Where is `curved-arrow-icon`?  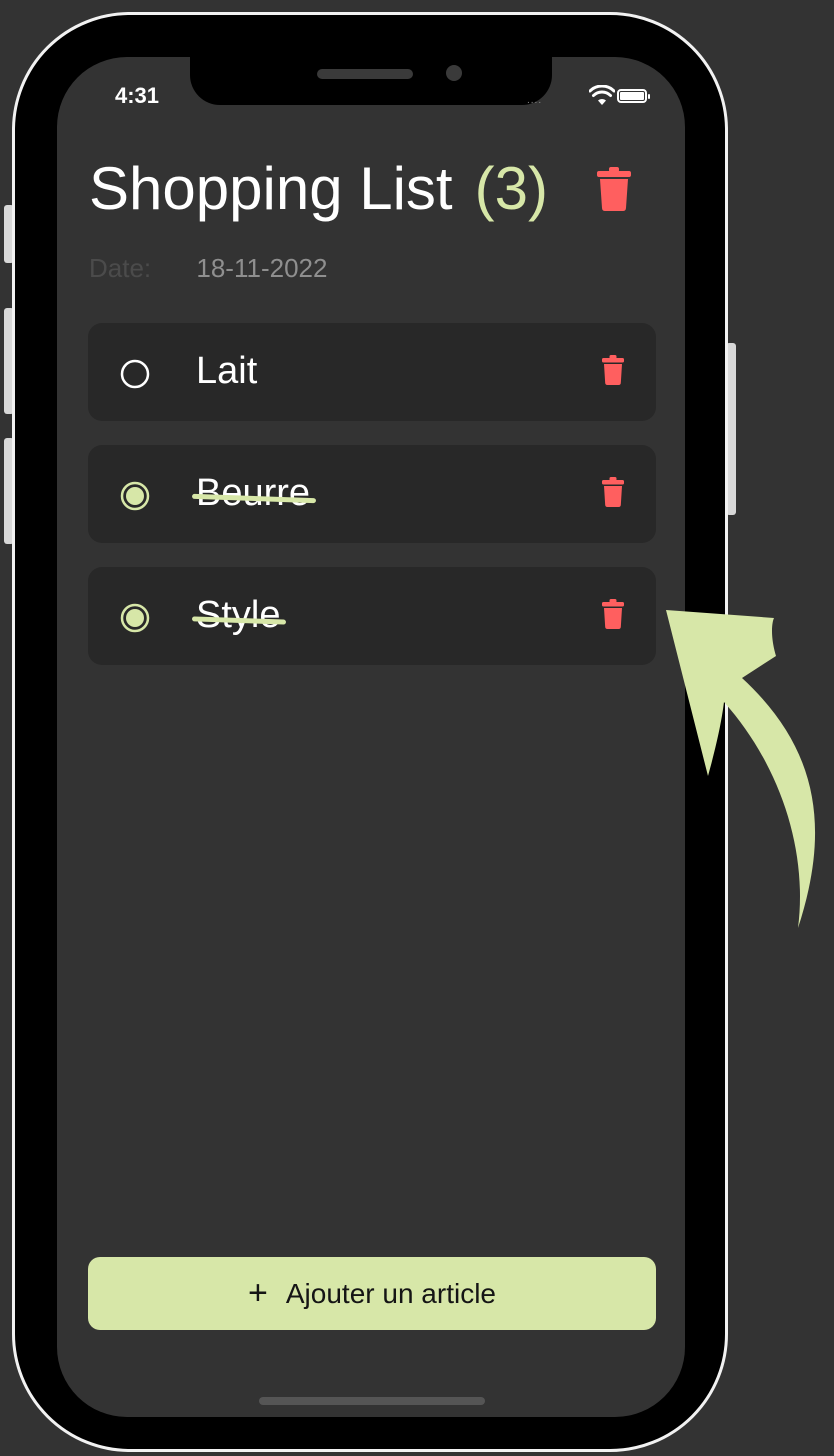 curved-arrow-icon is located at coordinates (741, 769).